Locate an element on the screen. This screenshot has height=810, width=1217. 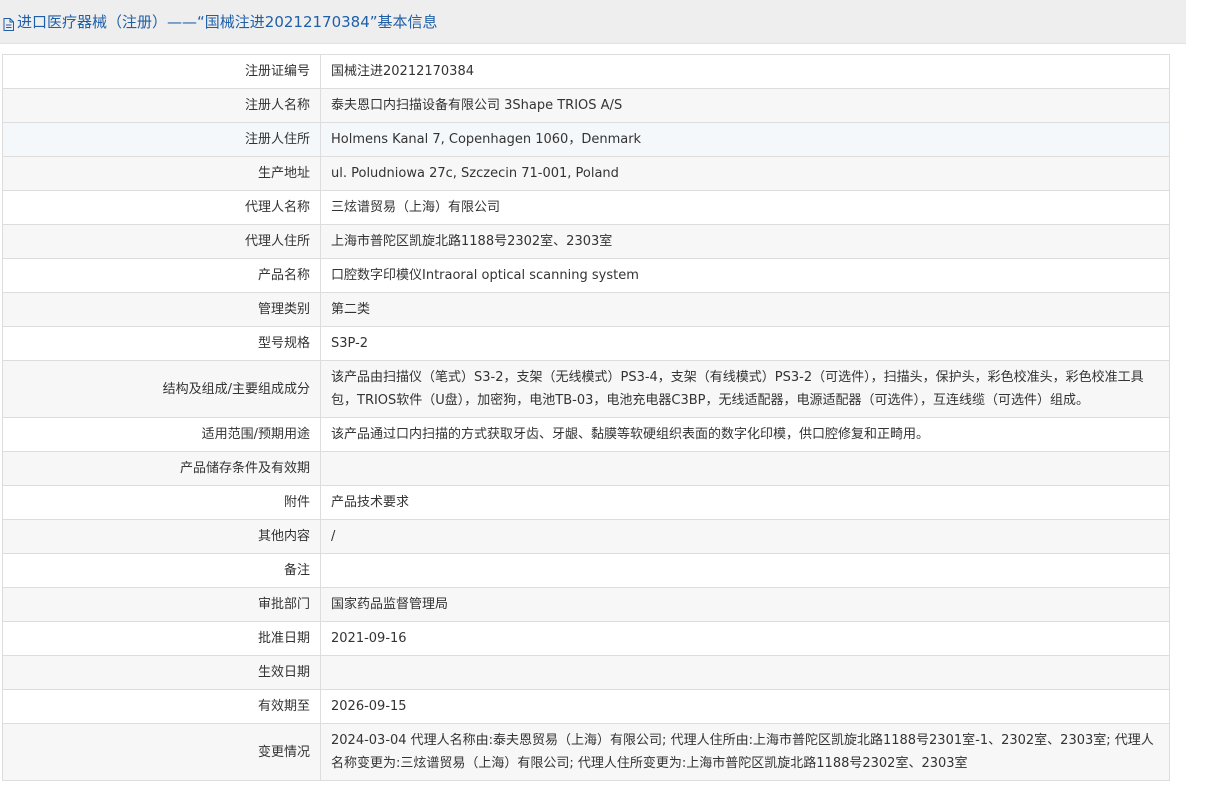
row-label: 代理人名称 is located at coordinates (161, 207).